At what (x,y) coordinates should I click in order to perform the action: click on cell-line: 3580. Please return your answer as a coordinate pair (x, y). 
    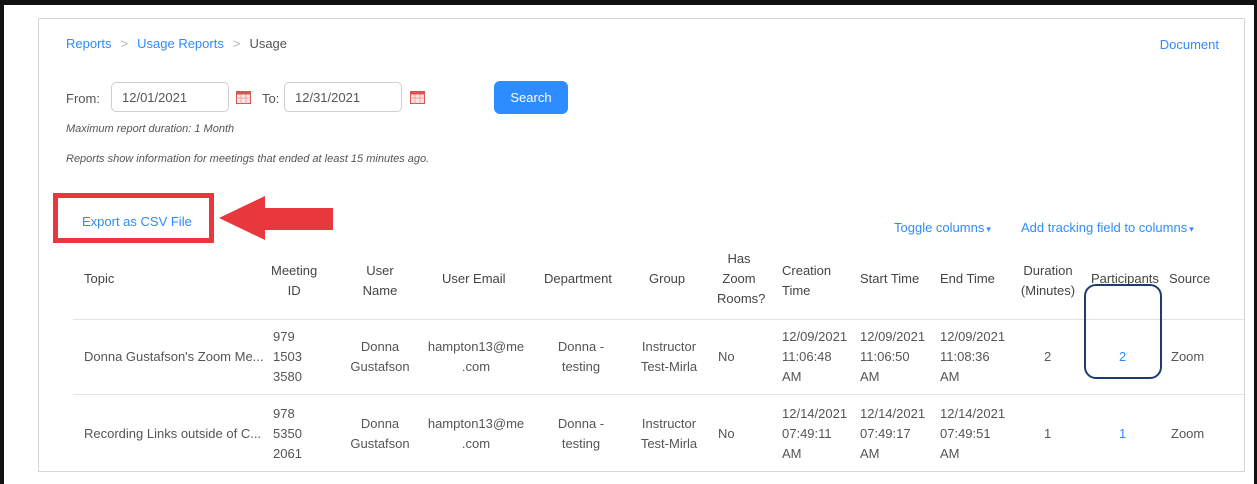
    Looking at the image, I should click on (287, 376).